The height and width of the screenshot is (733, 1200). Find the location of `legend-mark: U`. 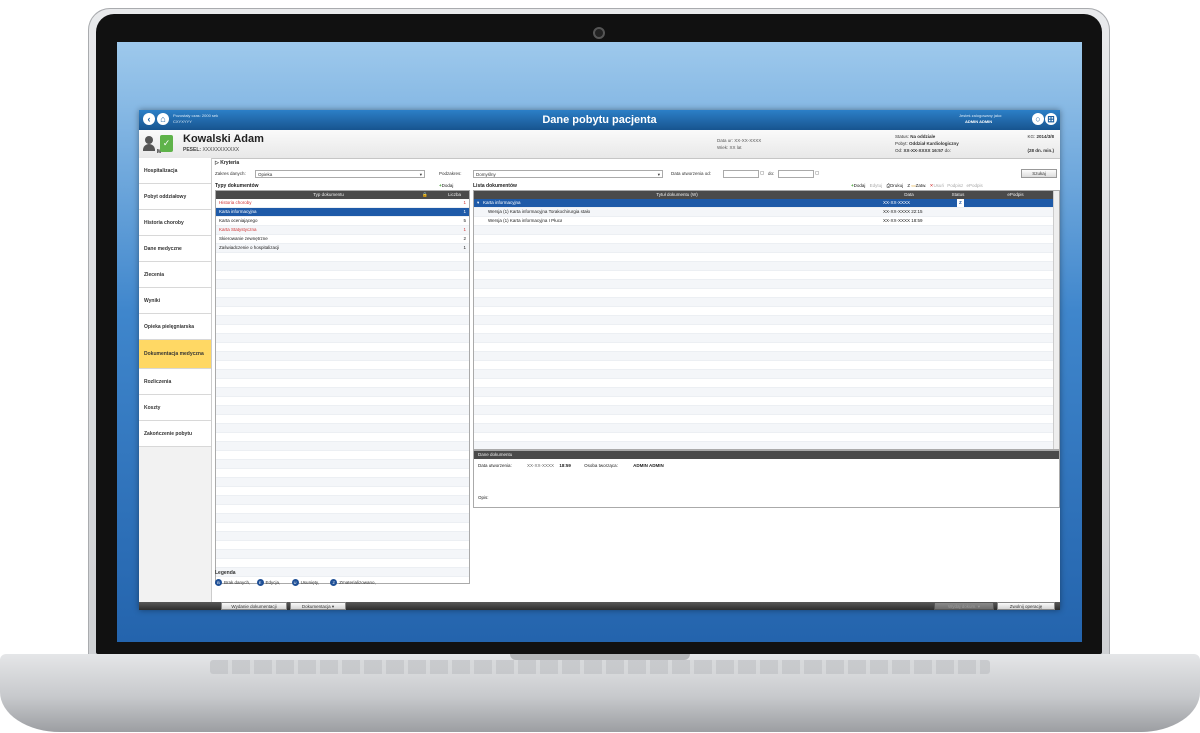

legend-mark: U is located at coordinates (295, 582).